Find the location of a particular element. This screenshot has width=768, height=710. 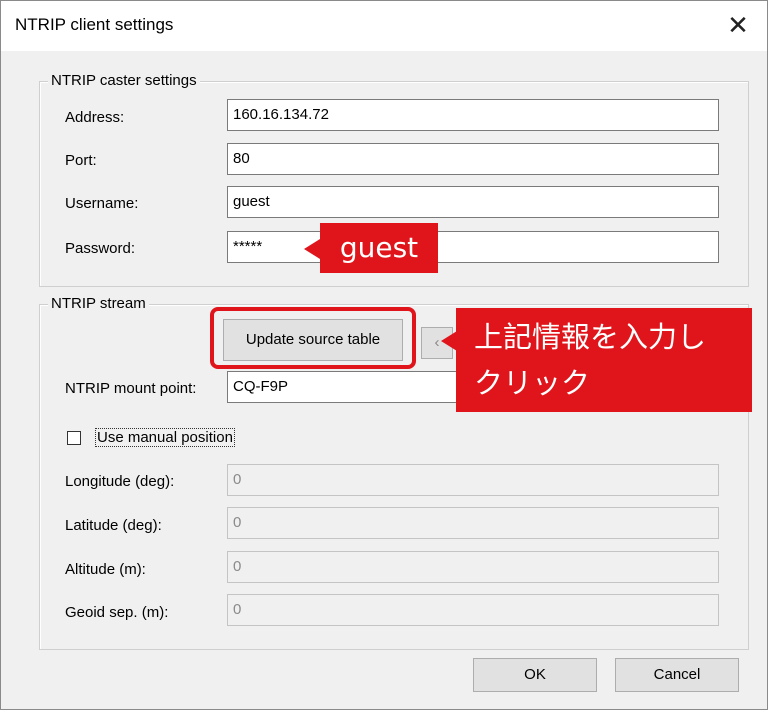

geoid-label: Geoid sep. (m): is located at coordinates (117, 612).